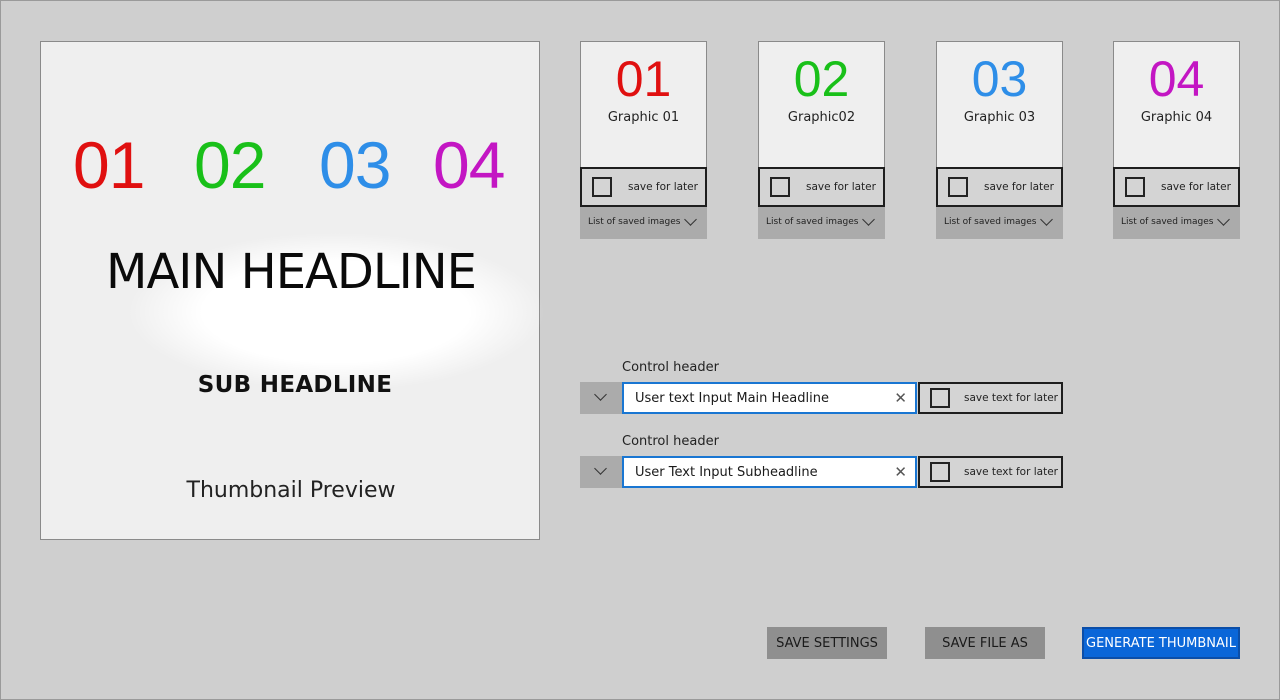  I want to click on save-text-toggle-main: save text for later, so click(990, 398).